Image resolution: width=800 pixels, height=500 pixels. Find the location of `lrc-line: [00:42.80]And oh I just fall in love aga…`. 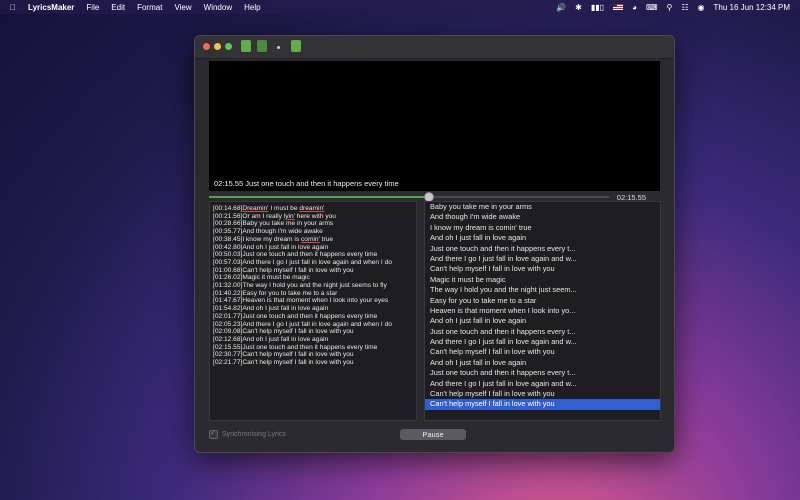

lrc-line: [00:42.80]And oh I just fall in love aga… is located at coordinates (313, 248).